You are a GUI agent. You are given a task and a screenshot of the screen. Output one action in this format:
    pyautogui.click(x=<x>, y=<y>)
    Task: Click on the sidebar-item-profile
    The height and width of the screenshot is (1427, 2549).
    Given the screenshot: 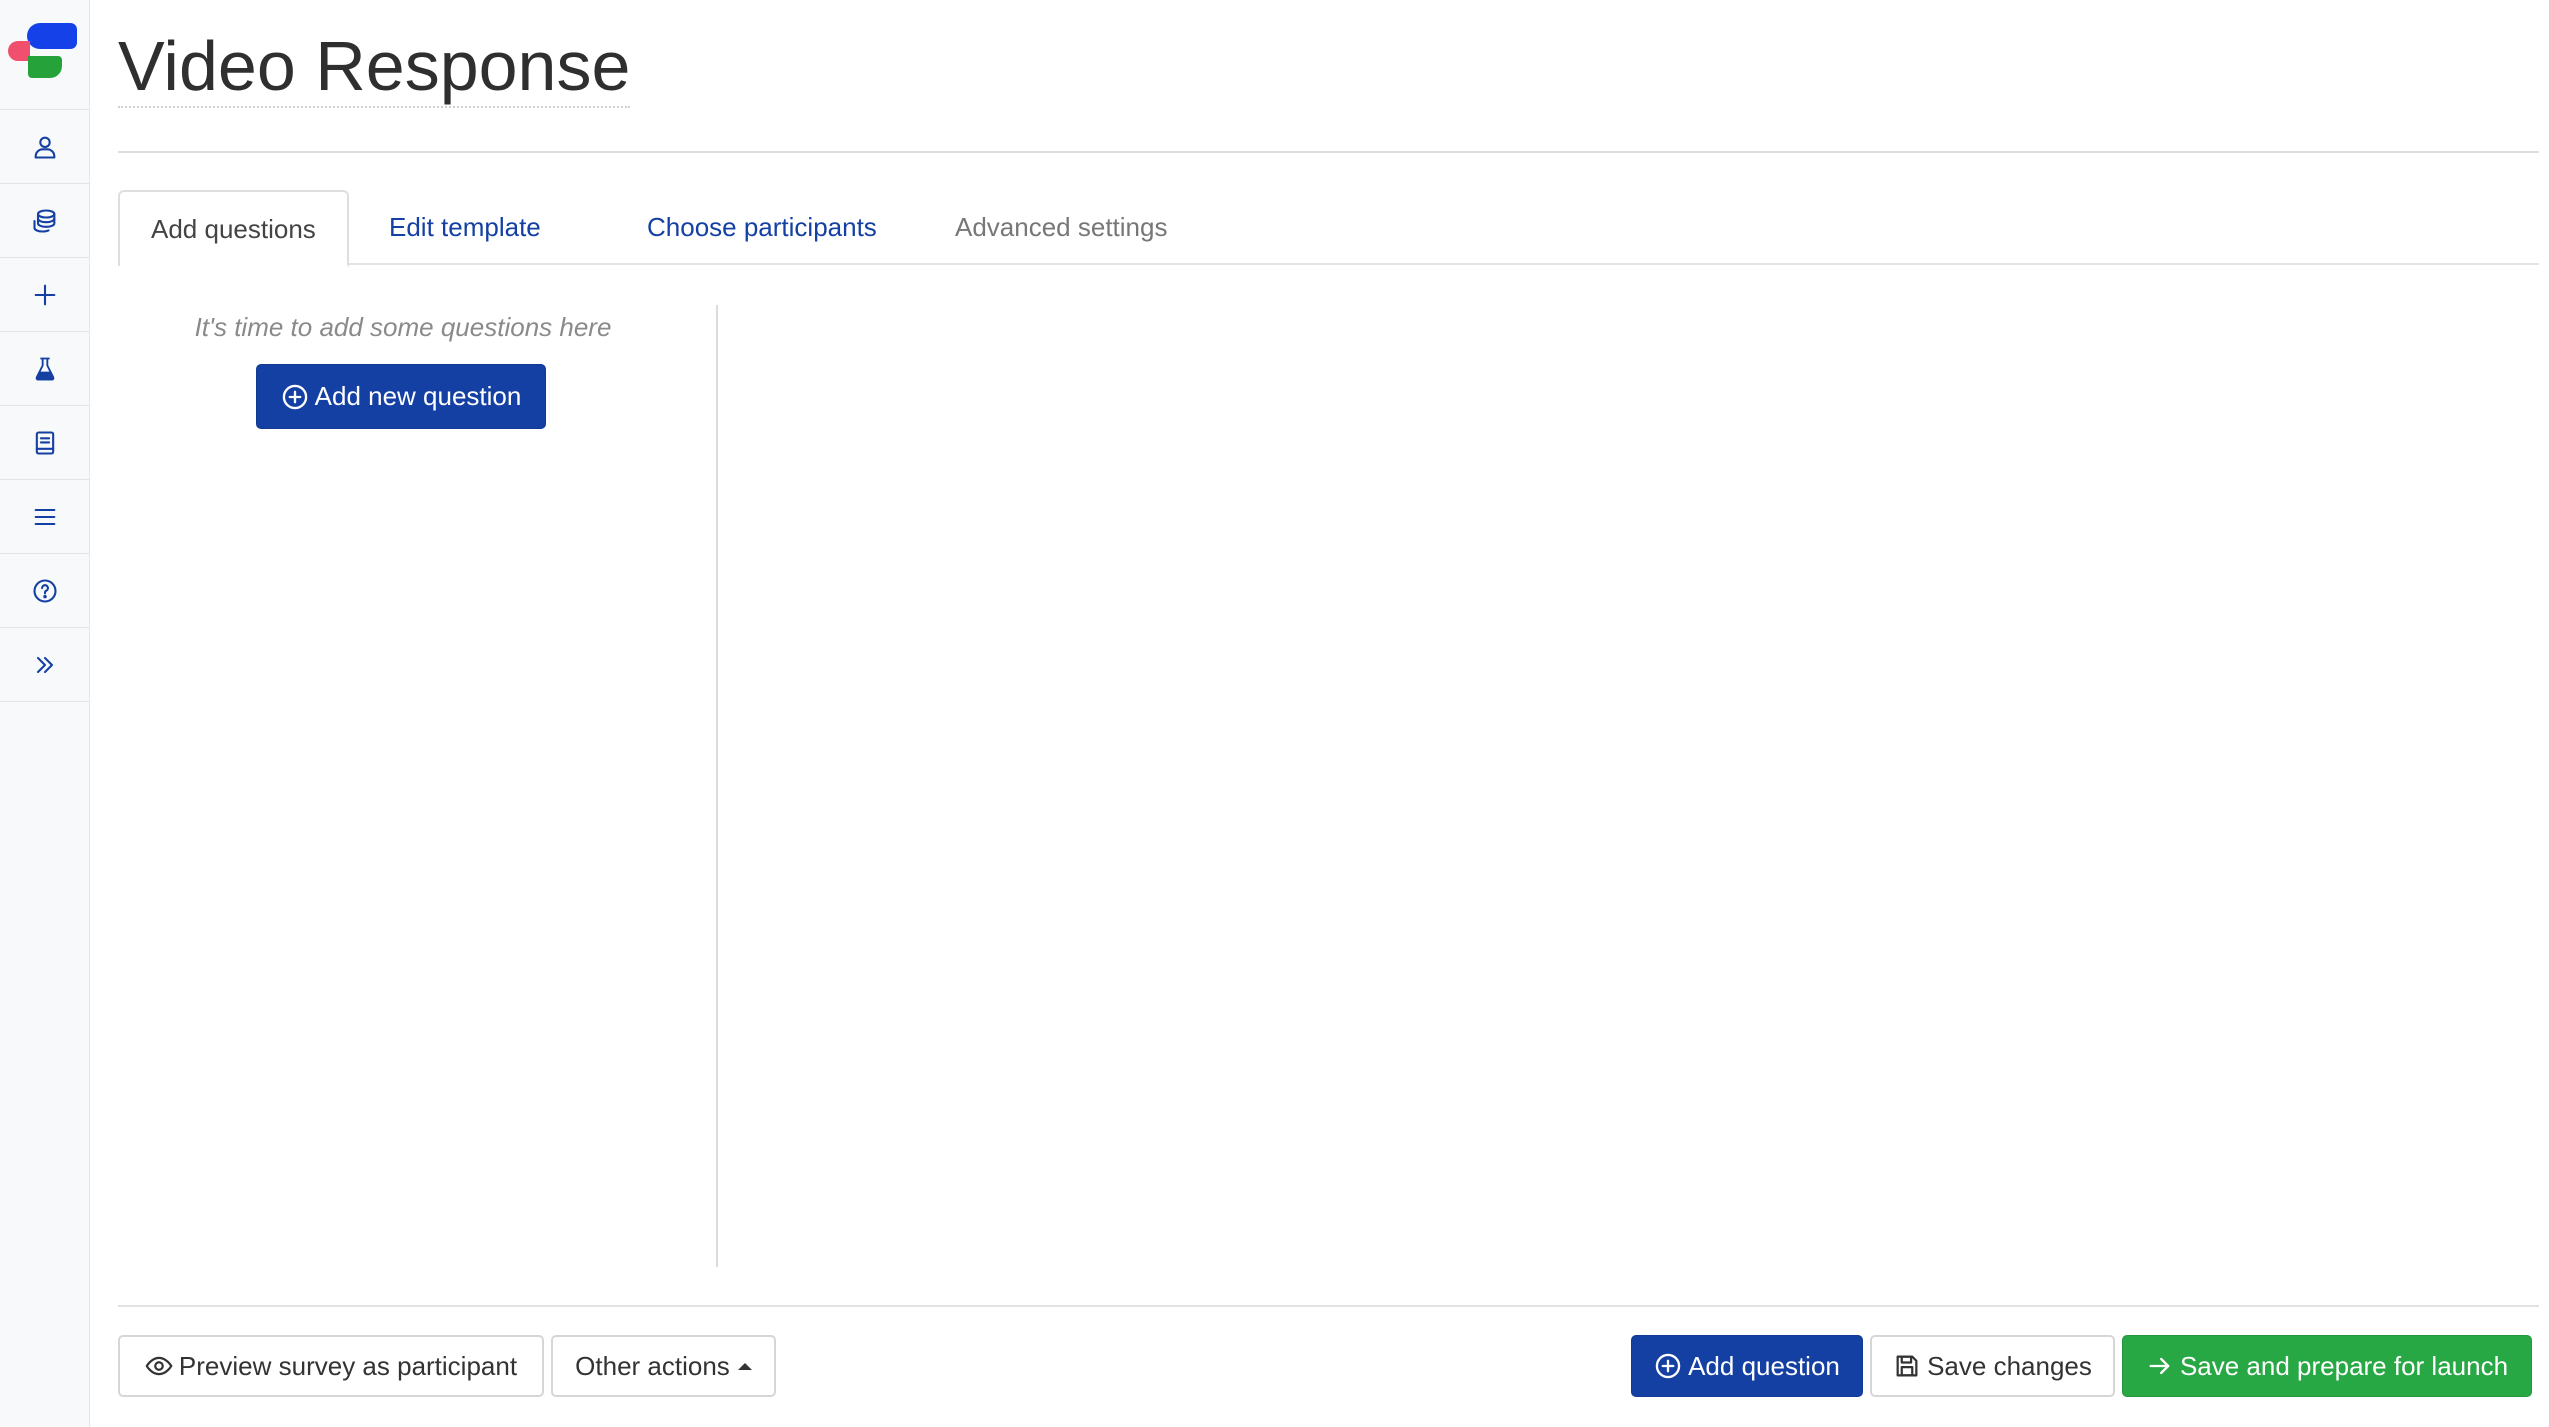 What is the action you would take?
    pyautogui.click(x=45, y=147)
    